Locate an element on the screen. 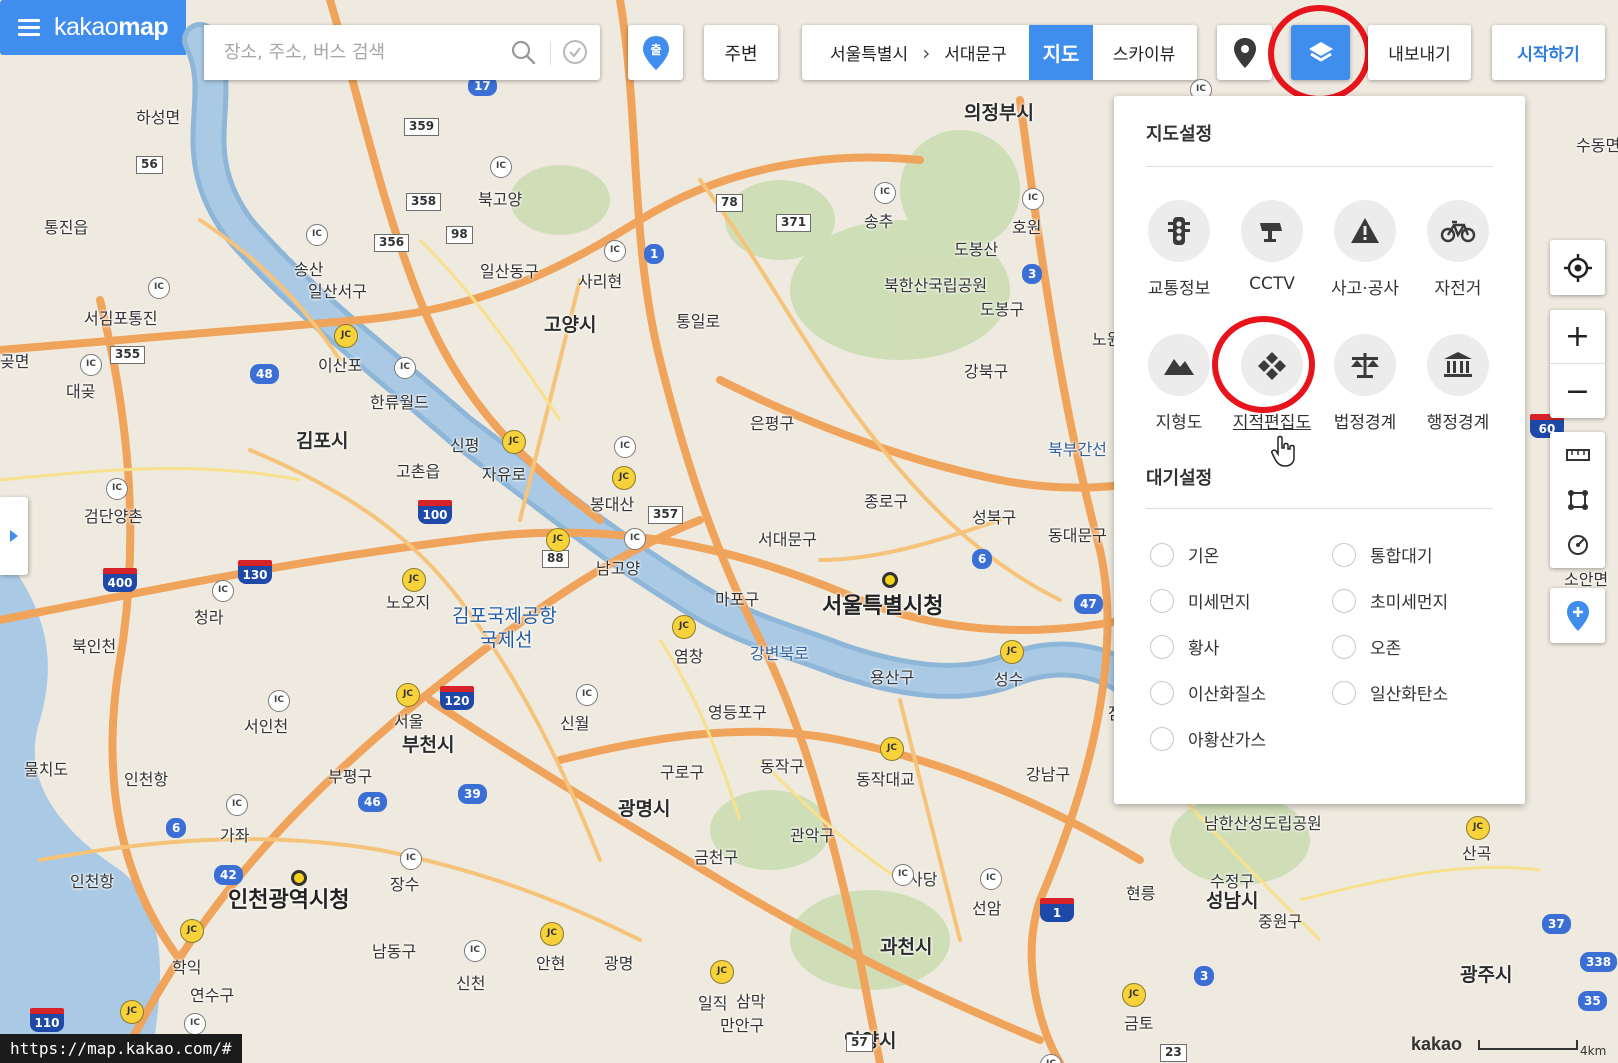 The width and height of the screenshot is (1618, 1063). origin-button: 출 is located at coordinates (655, 52).